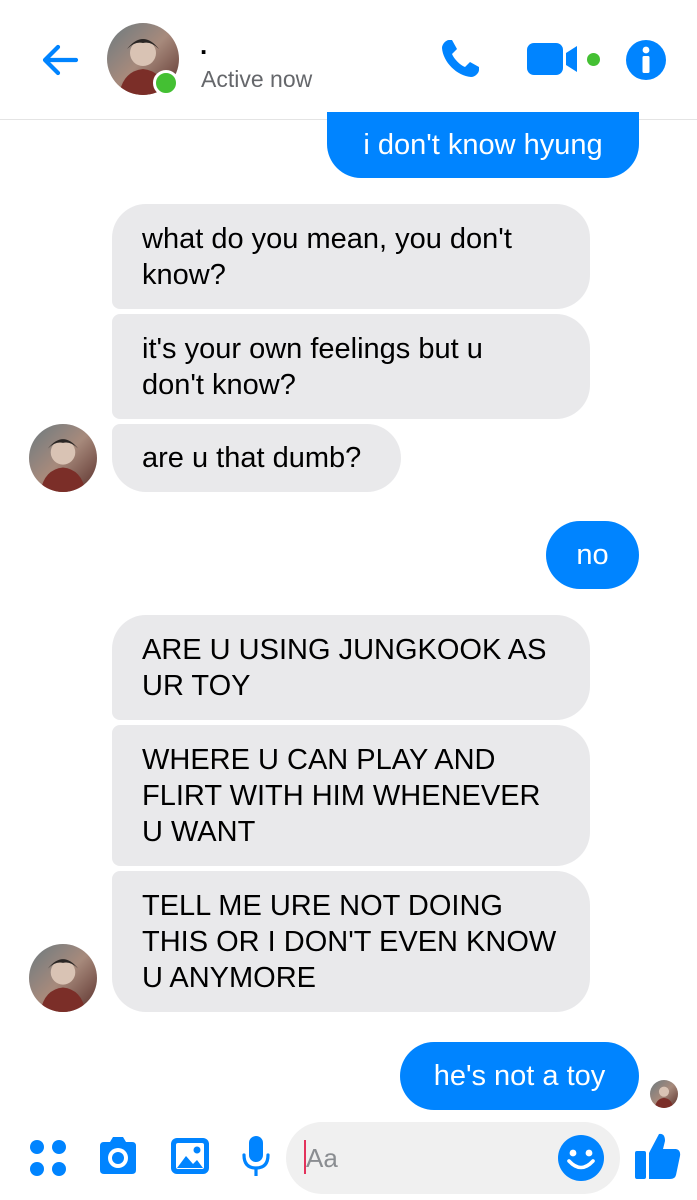 This screenshot has height=1200, width=697. What do you see at coordinates (327, 238) in the screenshot?
I see `message-text: what do you mean, you don't` at bounding box center [327, 238].